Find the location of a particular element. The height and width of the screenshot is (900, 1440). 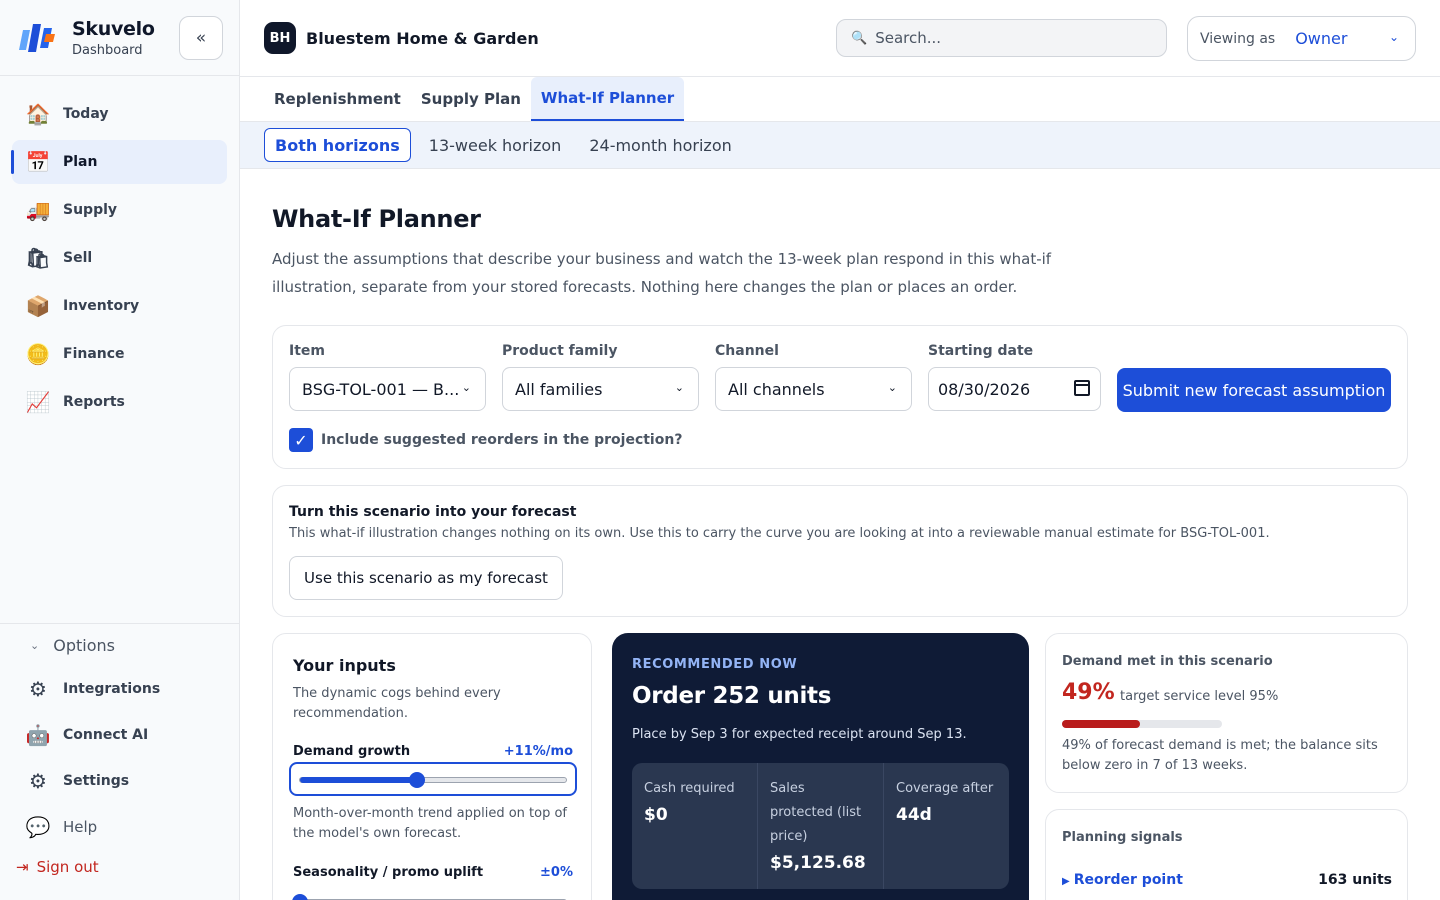

checkmark-icon: ✓ is located at coordinates (301, 440).